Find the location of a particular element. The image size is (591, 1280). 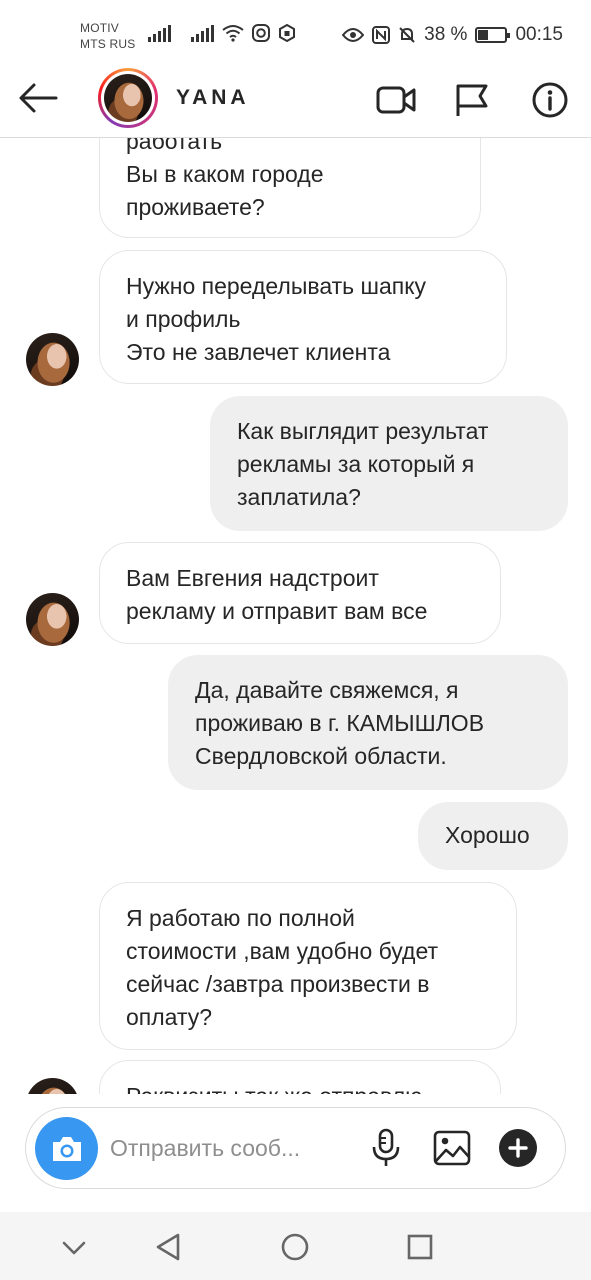

avatar-ring-inner is located at coordinates (128, 98).